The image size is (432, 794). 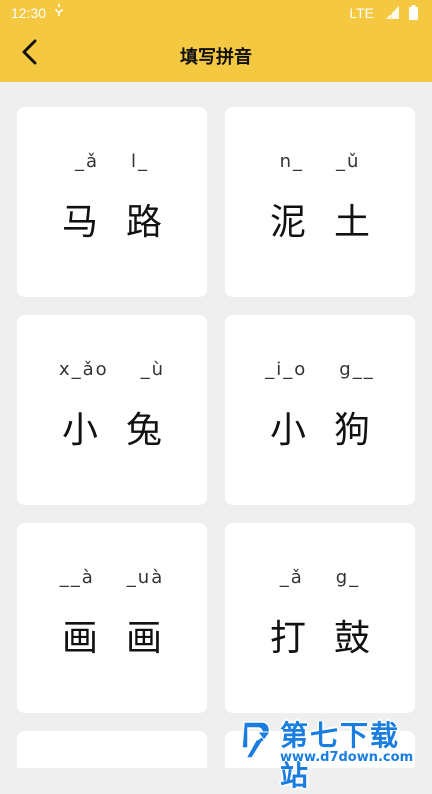 I want to click on hanzi-row: 打 鼓, so click(x=320, y=635).